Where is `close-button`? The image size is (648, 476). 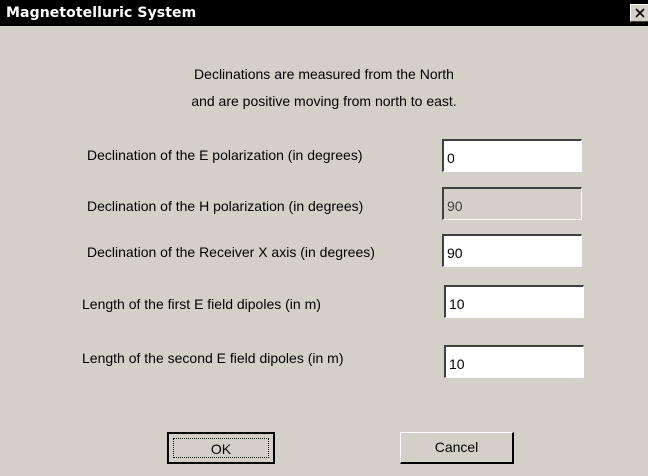 close-button is located at coordinates (639, 13).